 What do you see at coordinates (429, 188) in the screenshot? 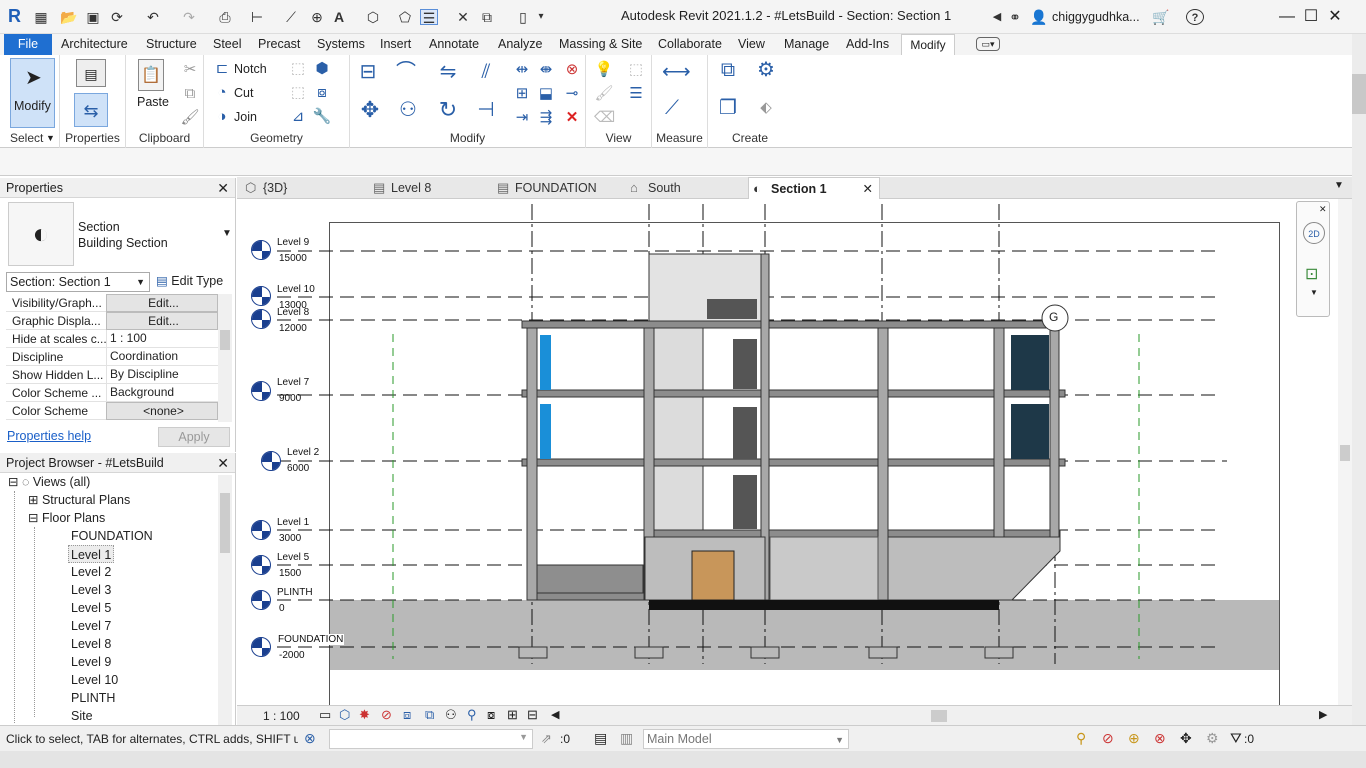
I see `view-tab: ▤ Level 8` at bounding box center [429, 188].